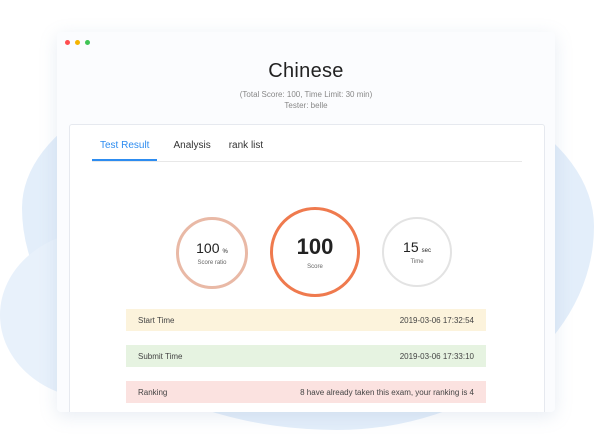 The image size is (605, 440). I want to click on score-caption: Score, so click(315, 267).